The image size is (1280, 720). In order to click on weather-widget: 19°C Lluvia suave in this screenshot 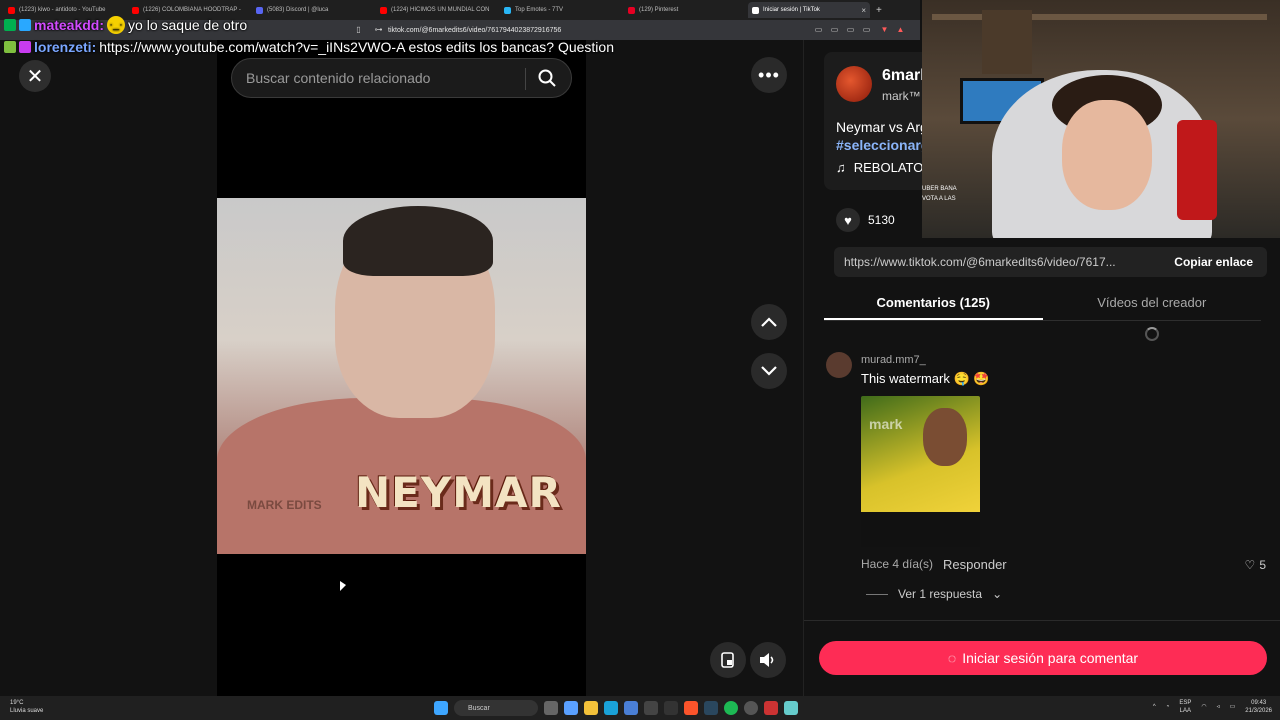, I will do `click(26, 707)`.